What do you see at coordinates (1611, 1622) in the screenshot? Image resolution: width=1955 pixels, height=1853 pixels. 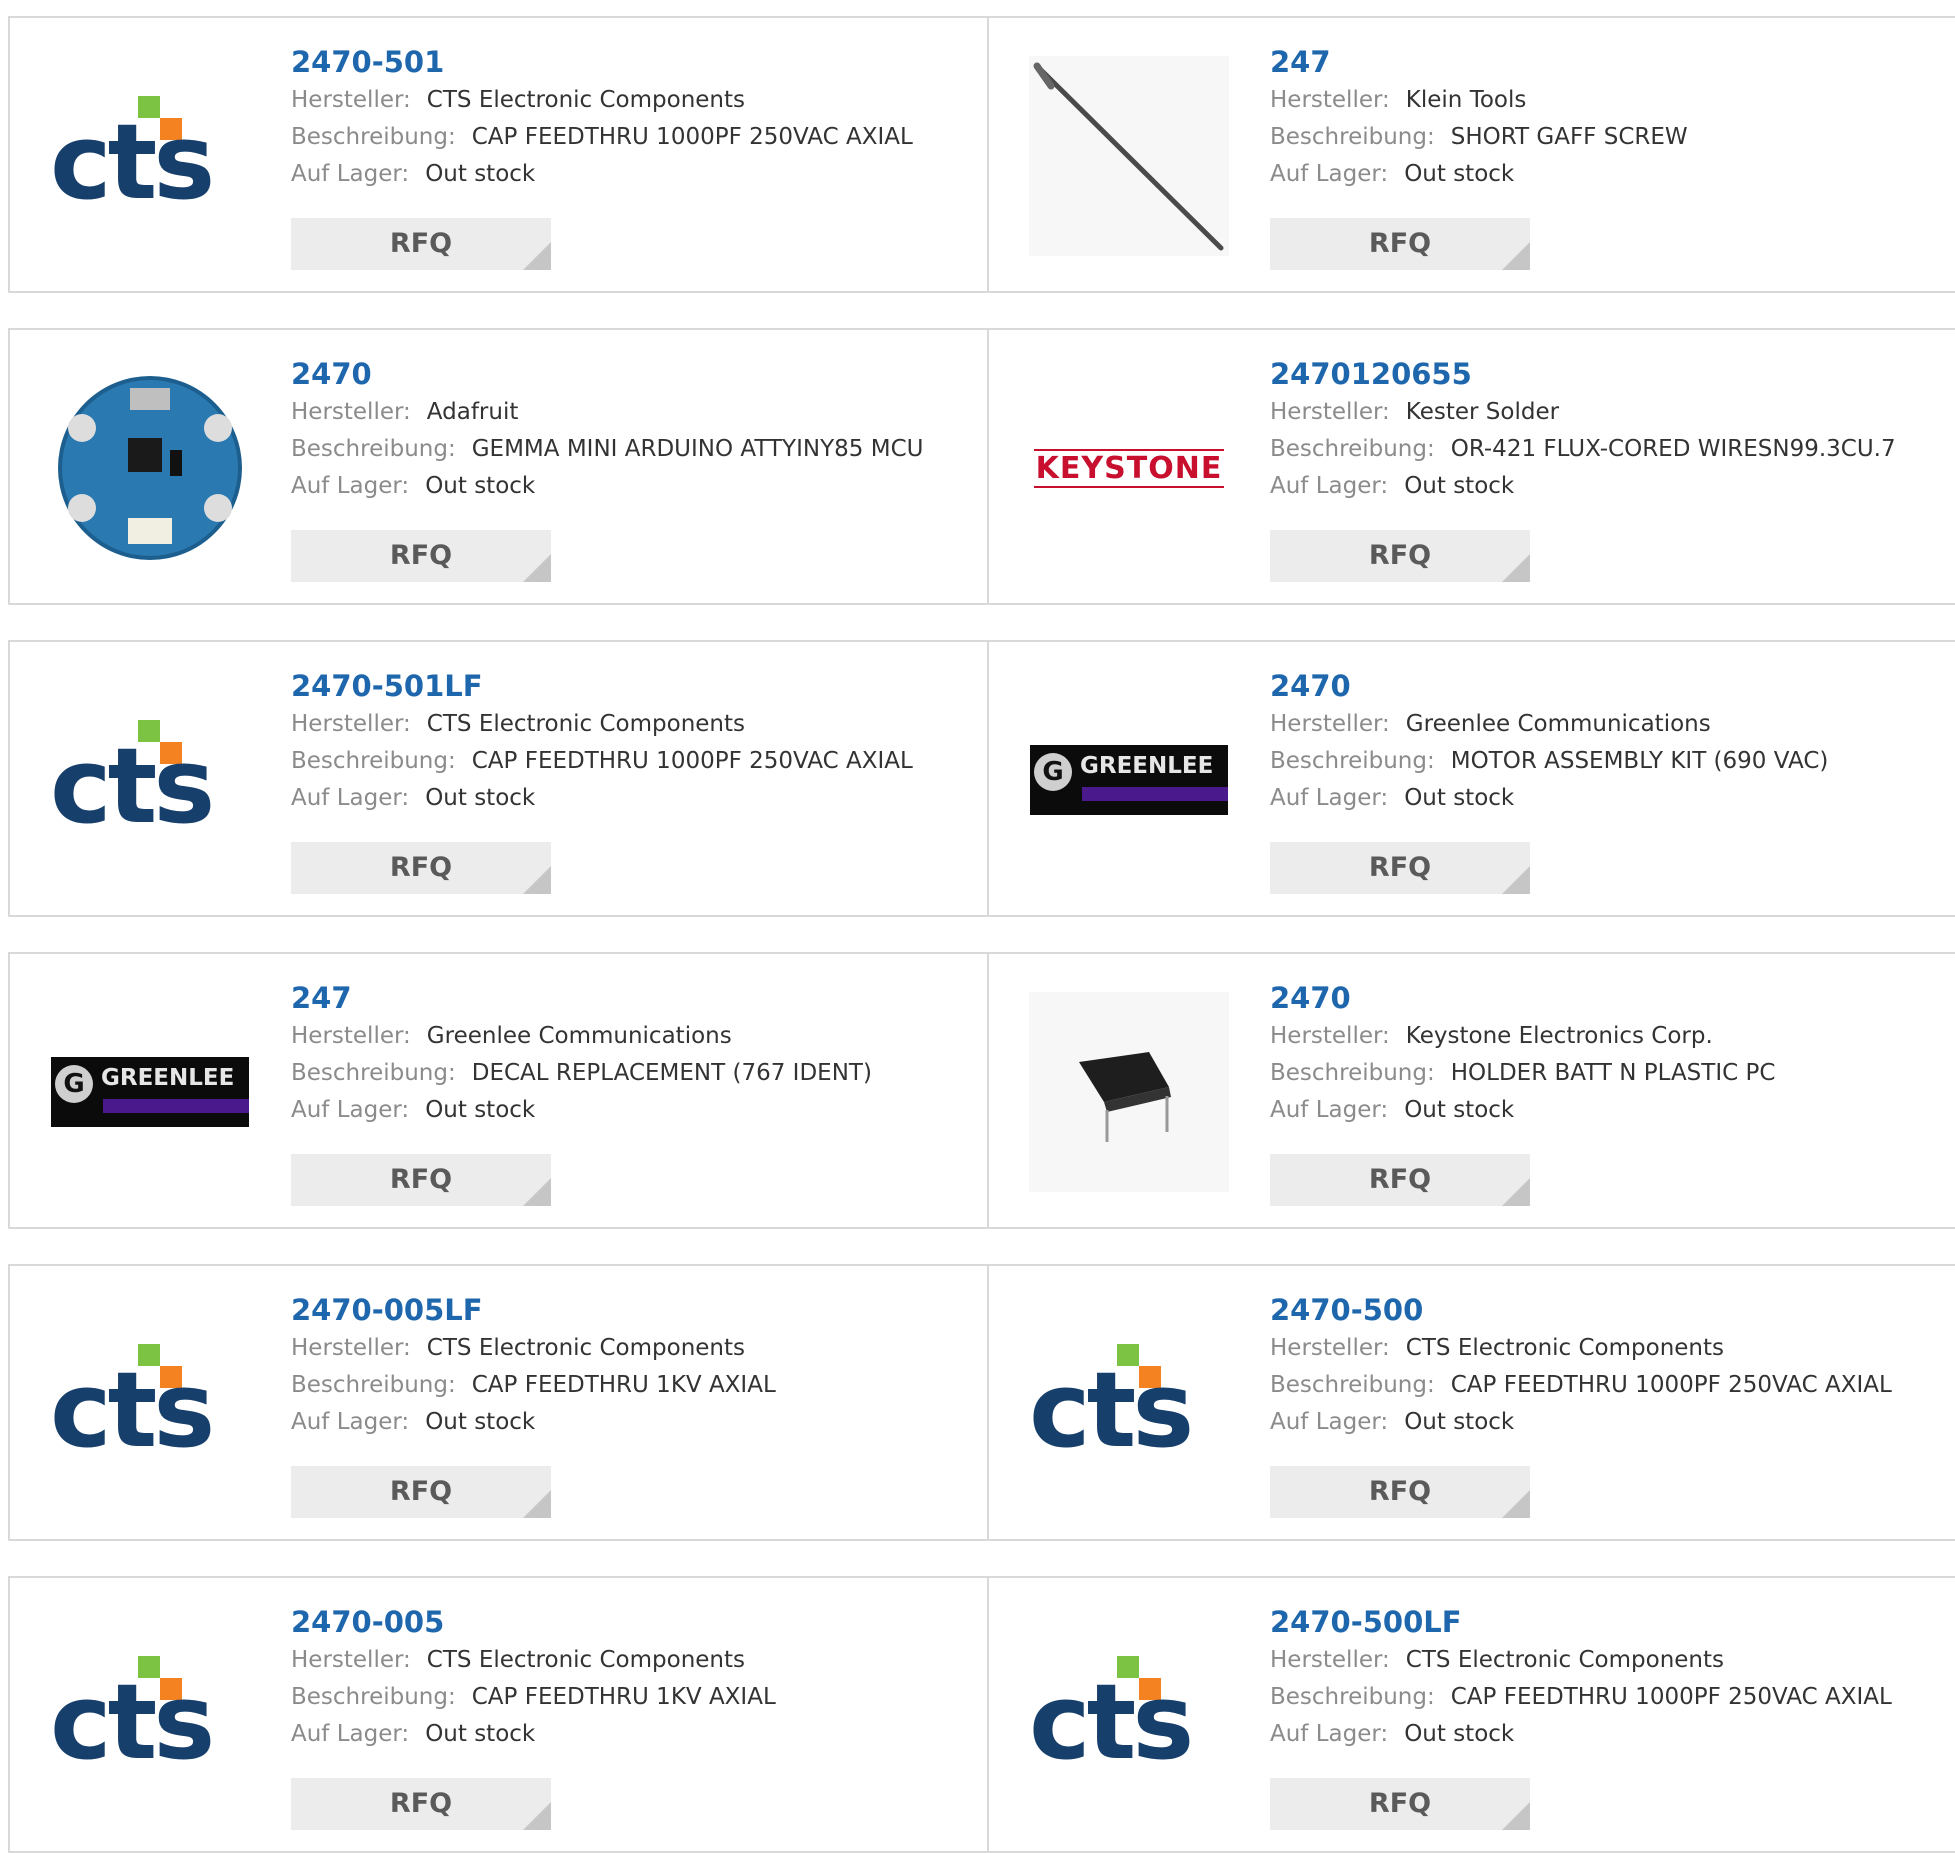 I see `part-number-link: 2470-500LF` at bounding box center [1611, 1622].